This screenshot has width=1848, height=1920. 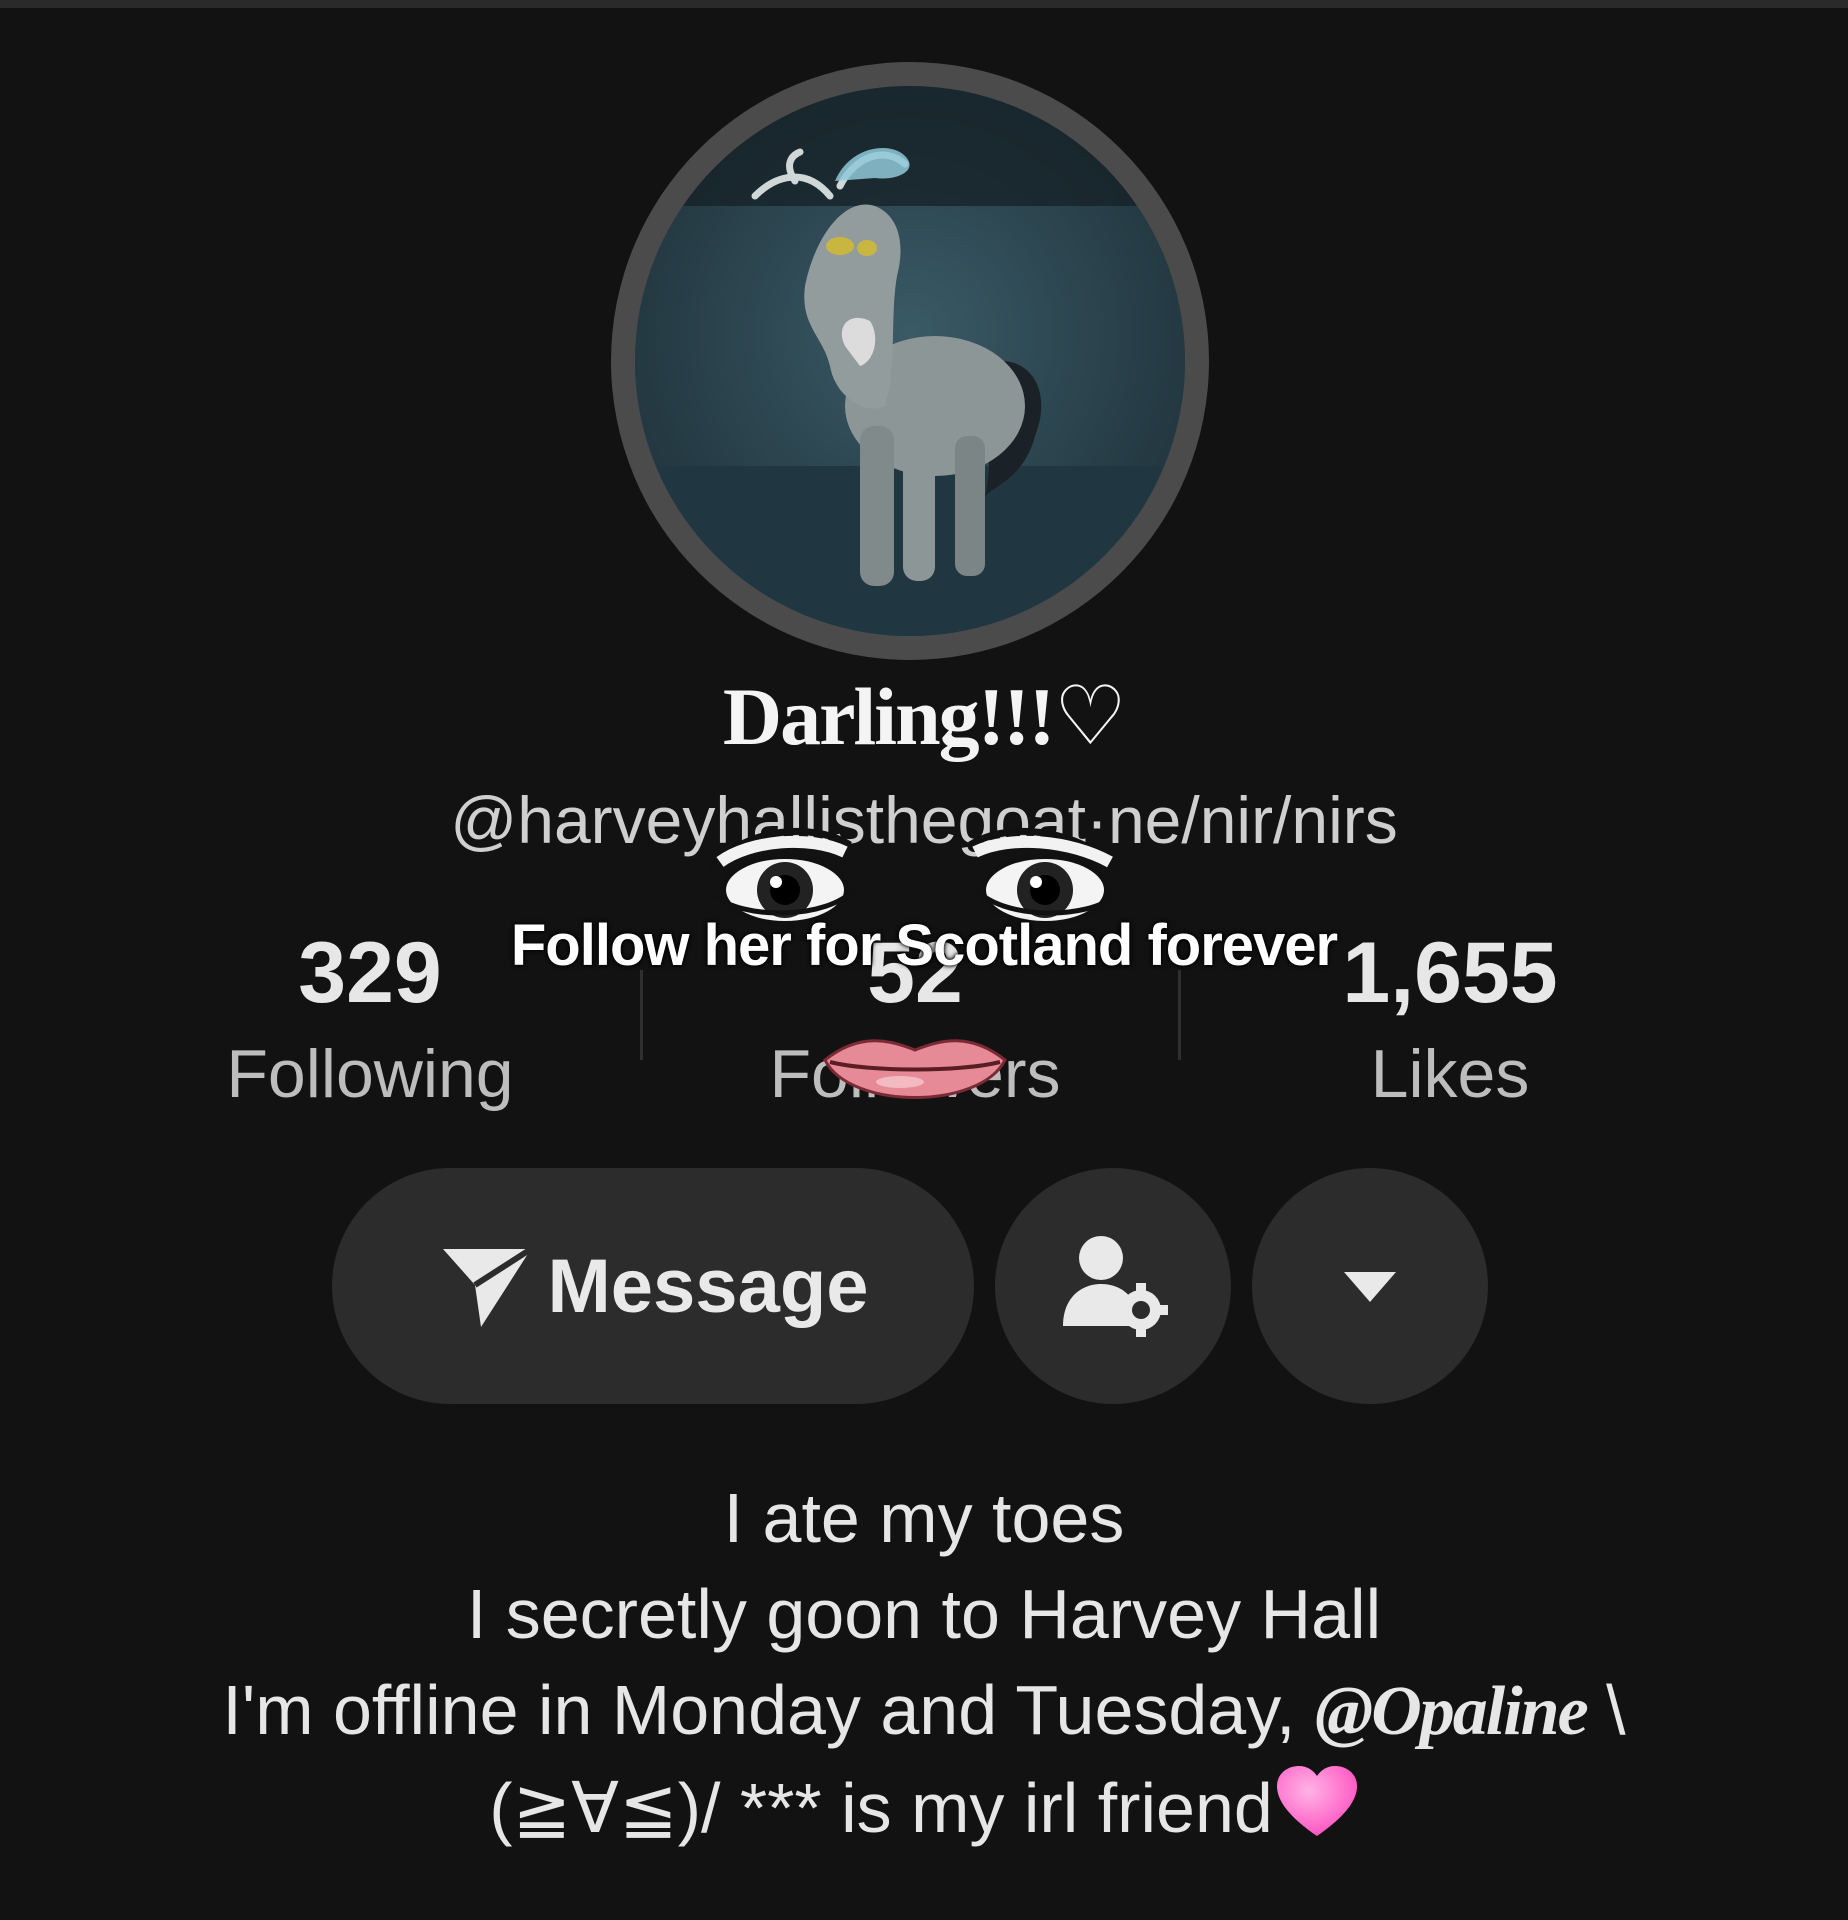 I want to click on bio-line: (≧∀≦)/ *** is my irl friend, so click(x=924, y=1812).